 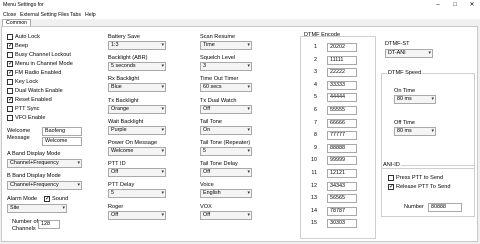 What do you see at coordinates (10, 55) in the screenshot?
I see `busy-channel-lockout-checkbox` at bounding box center [10, 55].